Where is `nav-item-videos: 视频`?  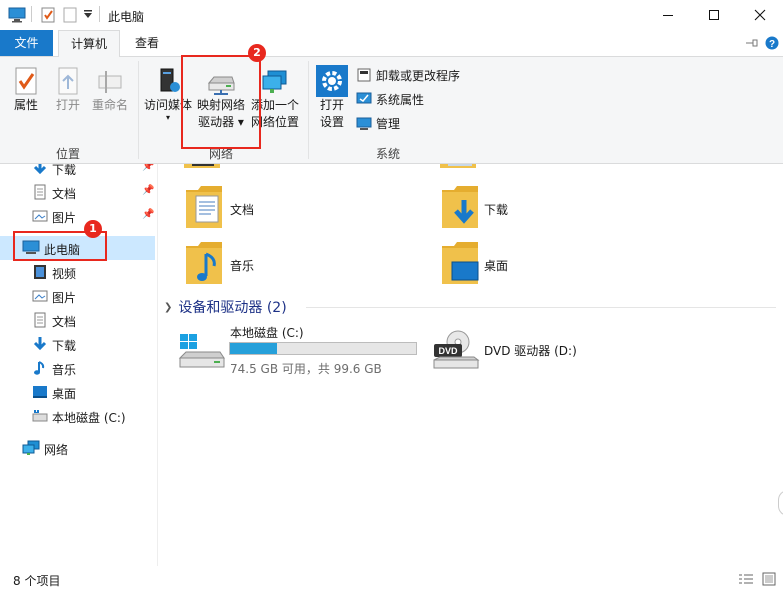
nav-item-videos: 视频 is located at coordinates (77, 272).